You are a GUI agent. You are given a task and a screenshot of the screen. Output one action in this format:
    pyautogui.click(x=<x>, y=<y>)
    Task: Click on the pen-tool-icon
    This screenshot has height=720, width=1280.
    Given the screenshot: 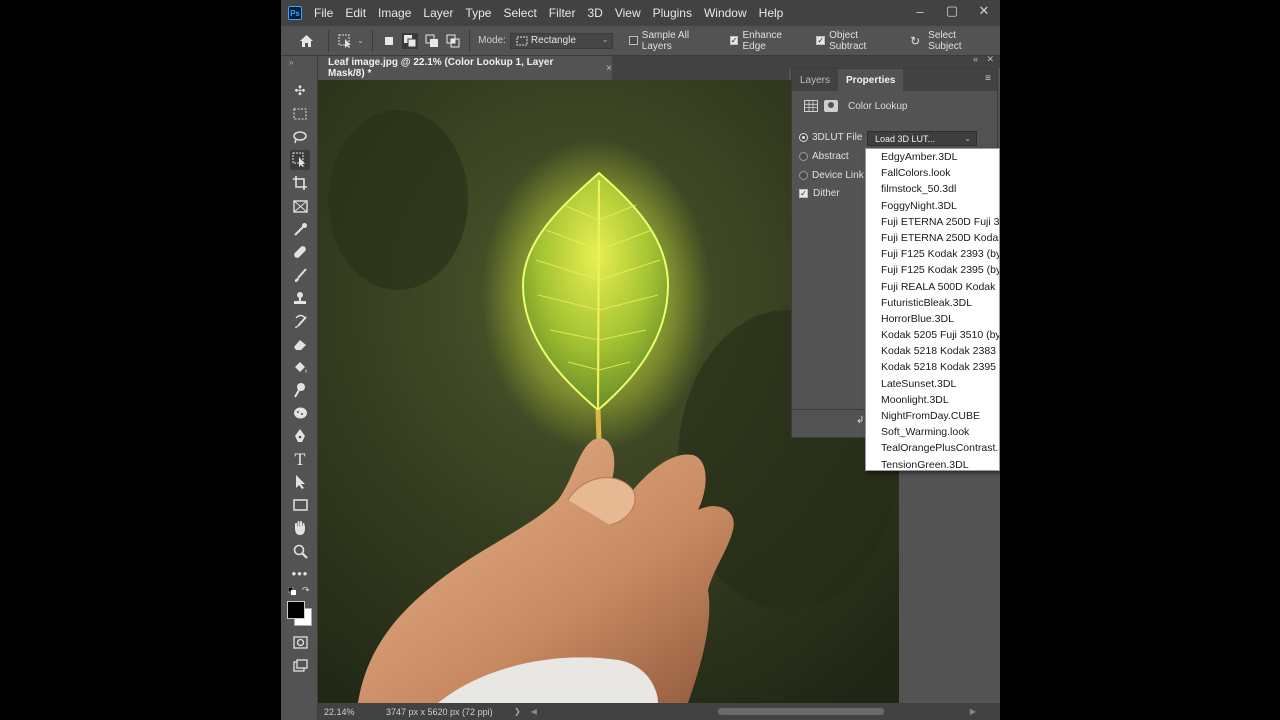 What is the action you would take?
    pyautogui.click(x=300, y=436)
    